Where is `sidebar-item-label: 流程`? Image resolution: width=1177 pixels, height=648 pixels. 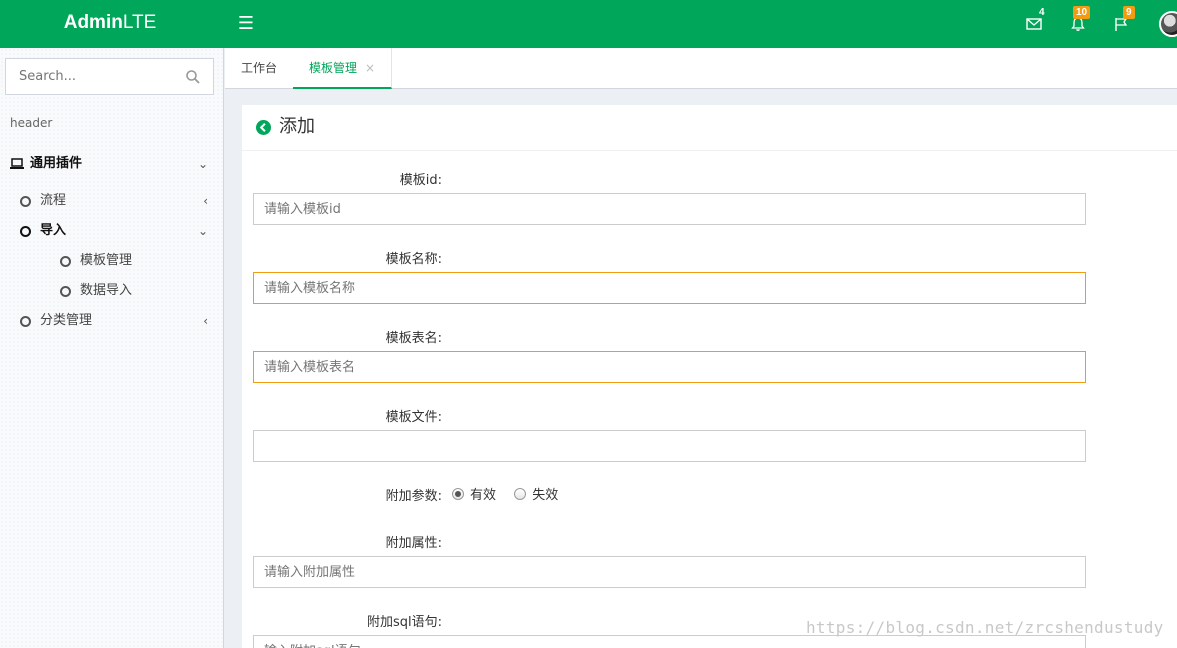 sidebar-item-label: 流程 is located at coordinates (53, 200).